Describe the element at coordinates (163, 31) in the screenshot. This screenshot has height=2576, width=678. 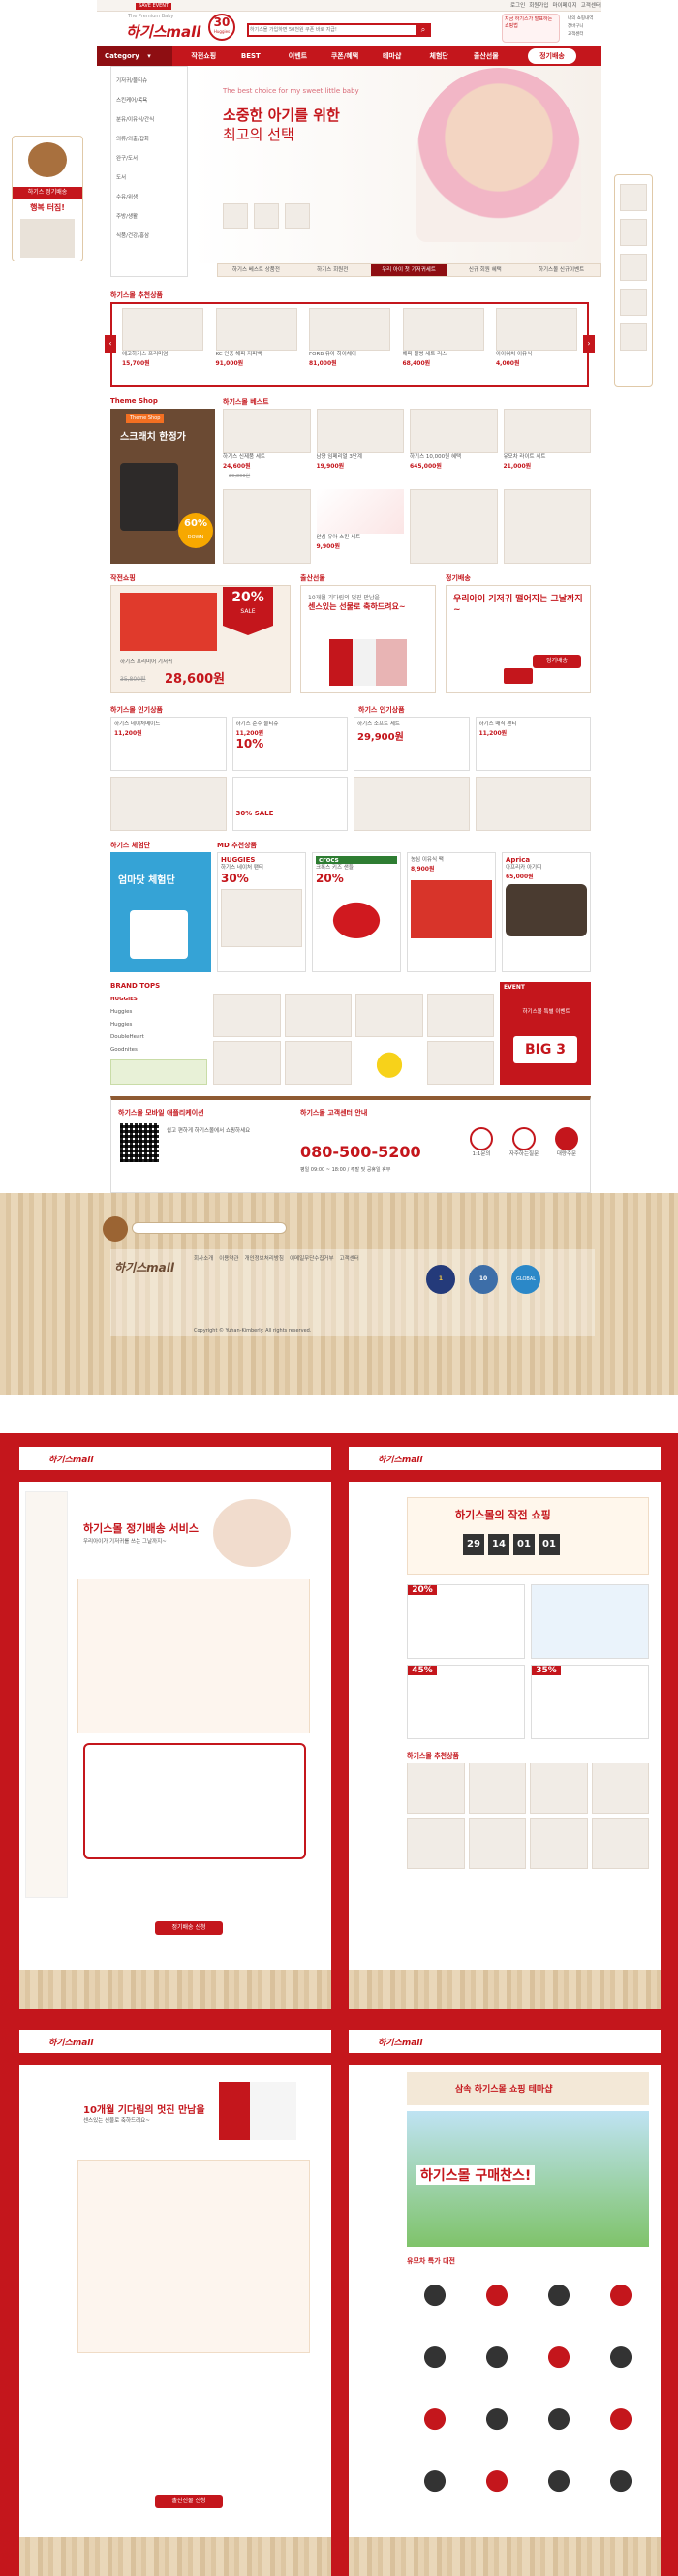
I see `logo: 하기스mall` at that location.